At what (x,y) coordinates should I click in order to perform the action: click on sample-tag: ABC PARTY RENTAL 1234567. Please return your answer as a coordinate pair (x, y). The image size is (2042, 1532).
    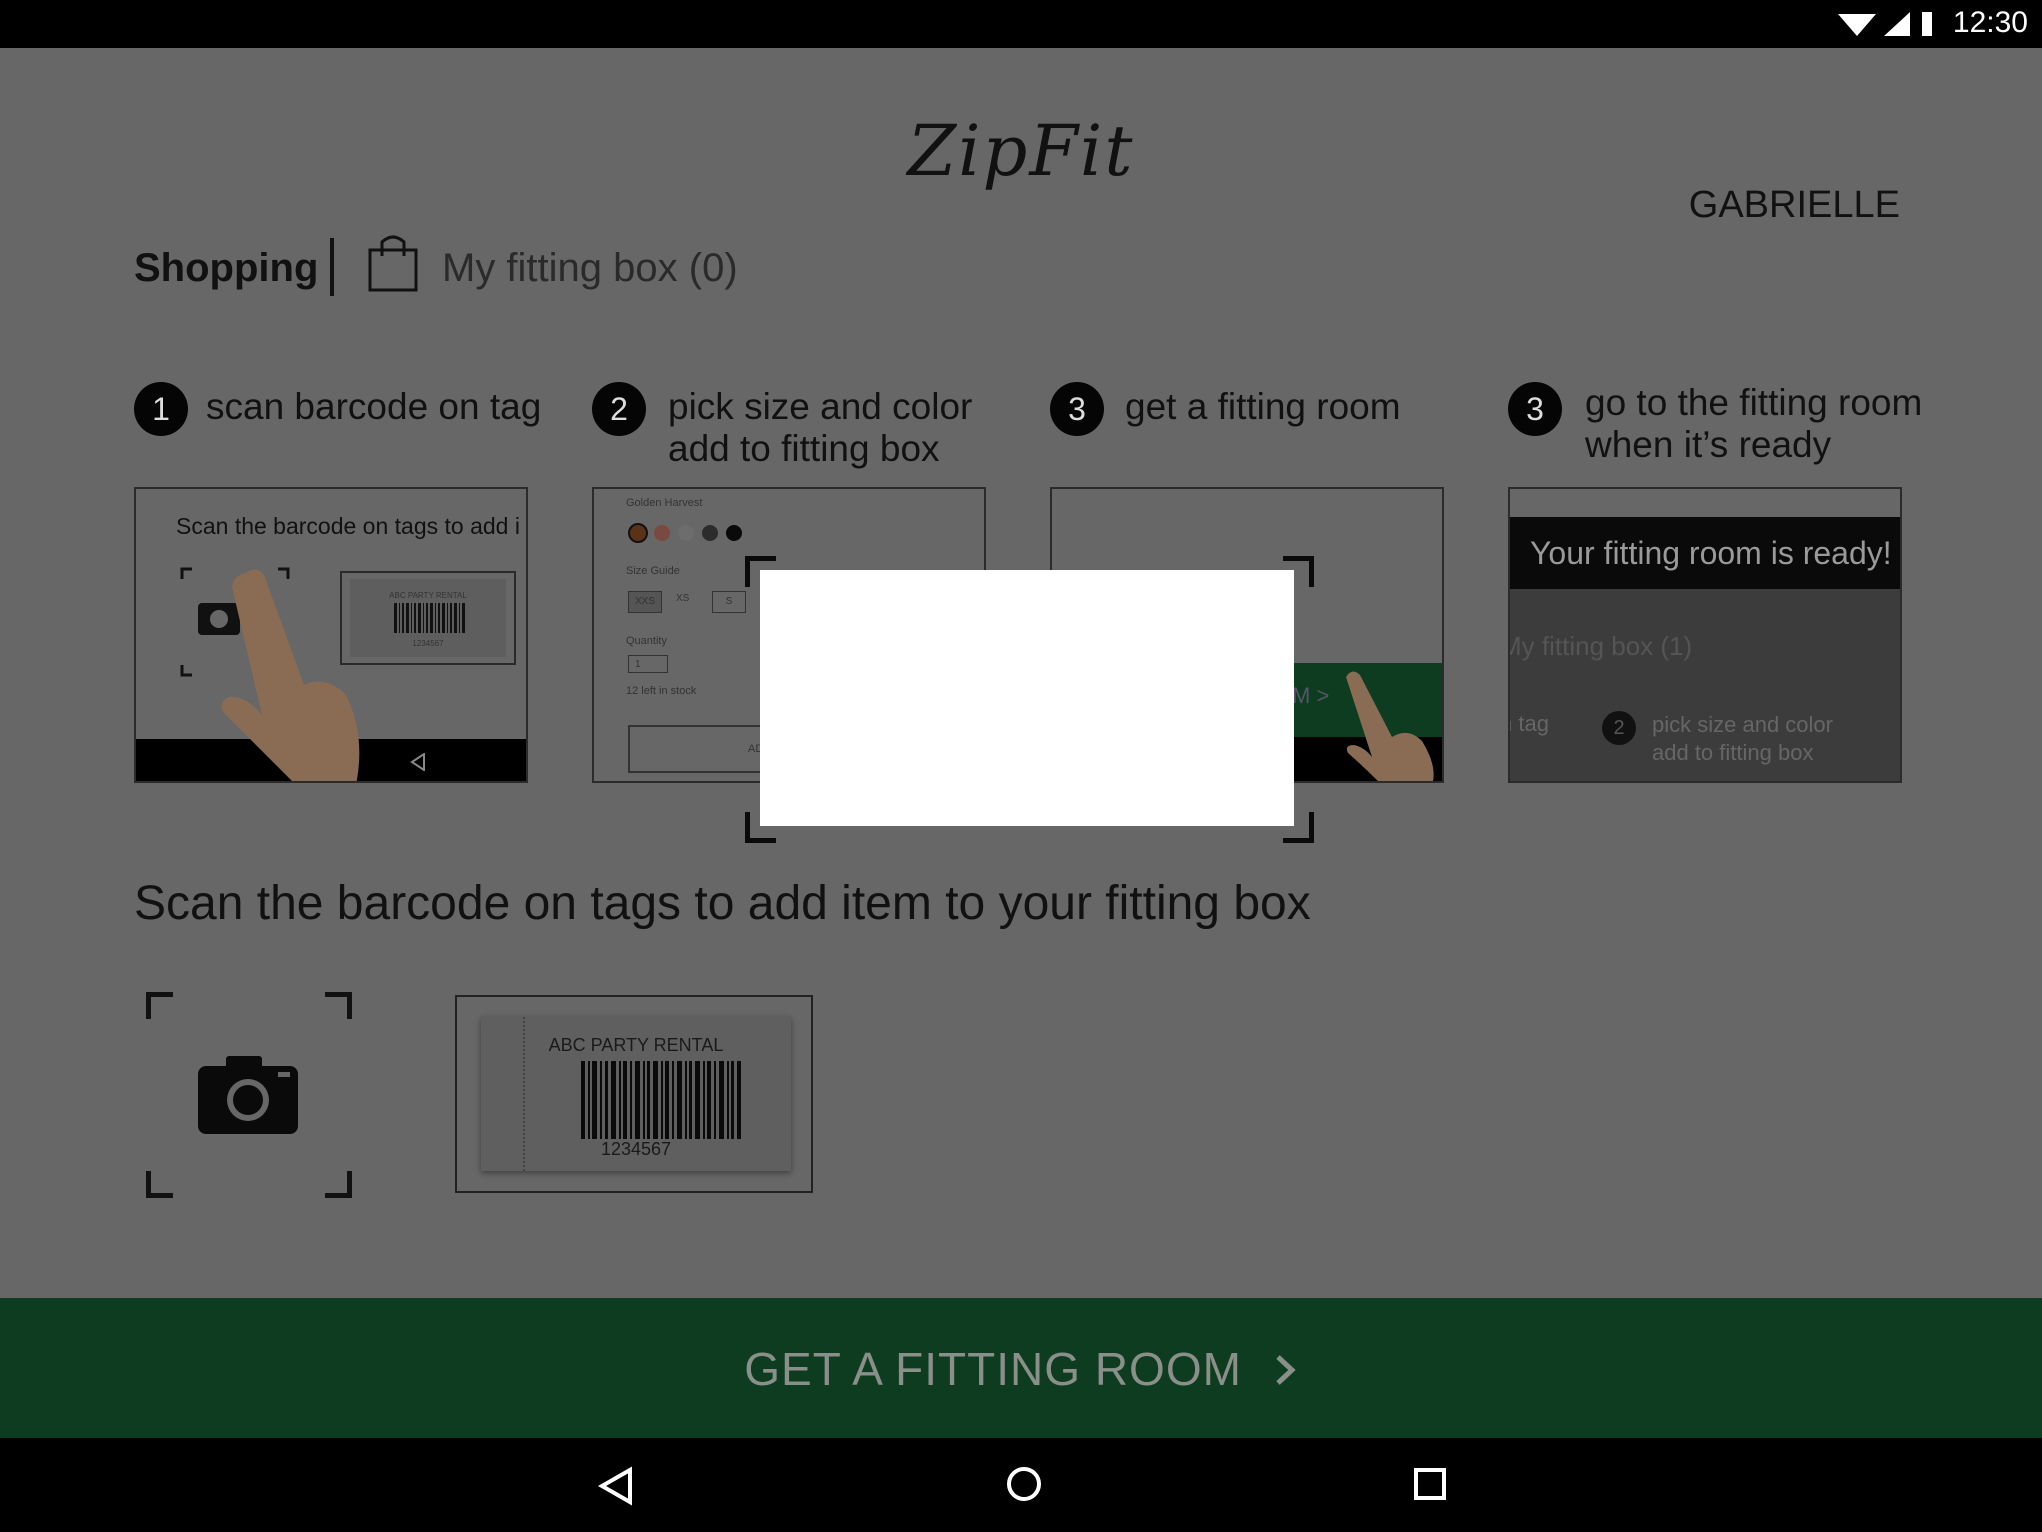
    Looking at the image, I should click on (634, 1094).